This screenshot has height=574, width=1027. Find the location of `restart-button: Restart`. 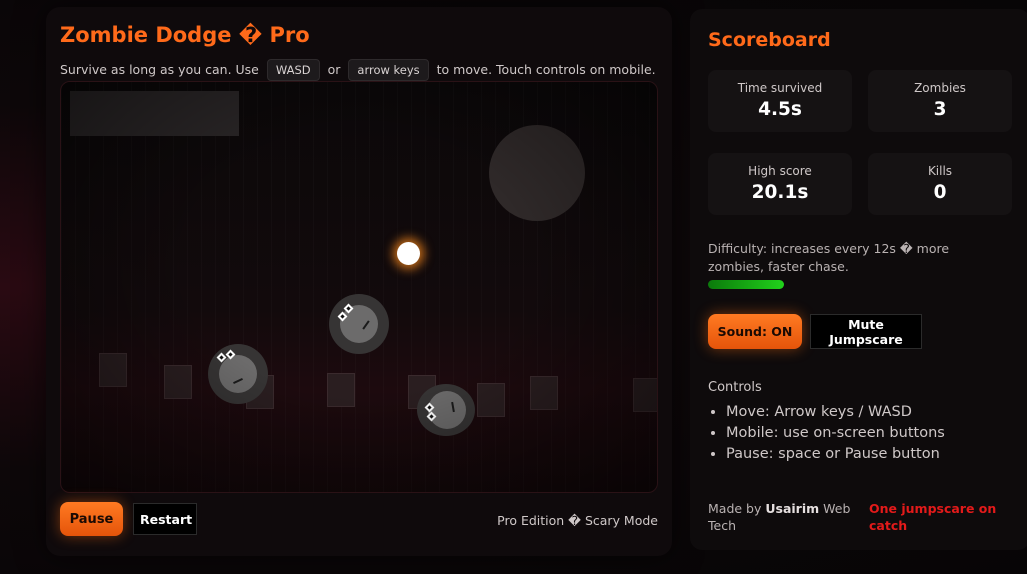

restart-button: Restart is located at coordinates (165, 519).